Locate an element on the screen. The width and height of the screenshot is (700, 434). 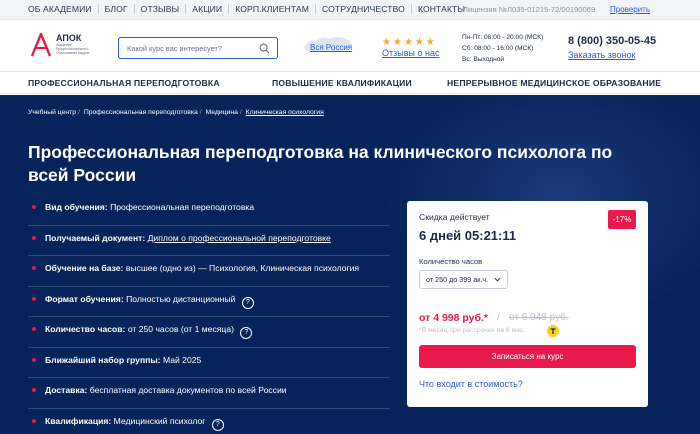
top-nav-promotions: АКЦИИ is located at coordinates (207, 9).